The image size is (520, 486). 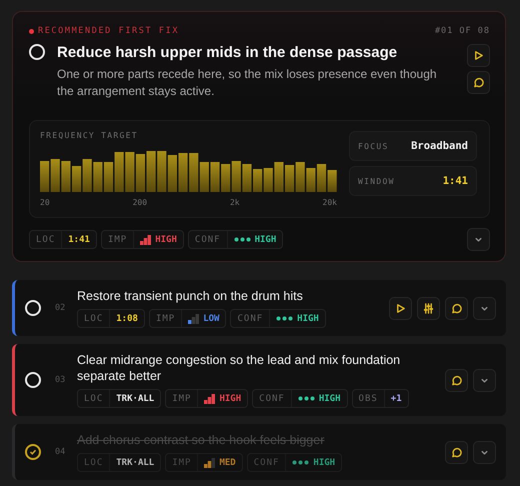 What do you see at coordinates (211, 319) in the screenshot?
I see `tag-value: LOW` at bounding box center [211, 319].